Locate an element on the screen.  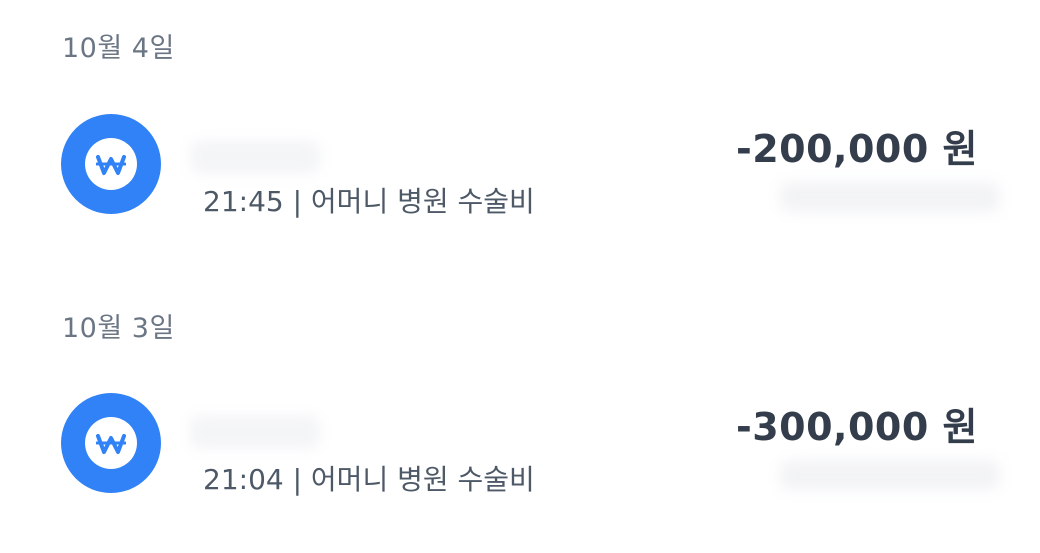
transaction-meta: 21:04 | 어머니 병원 수술비 is located at coordinates (369, 479).